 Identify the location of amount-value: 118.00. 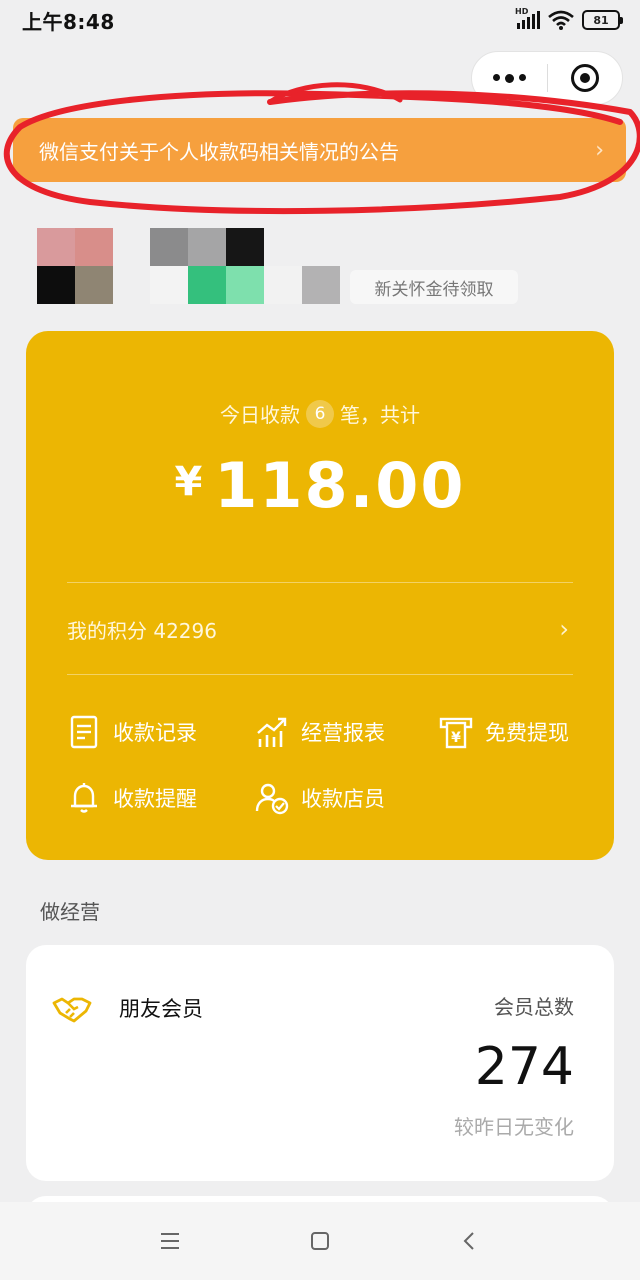
(340, 485).